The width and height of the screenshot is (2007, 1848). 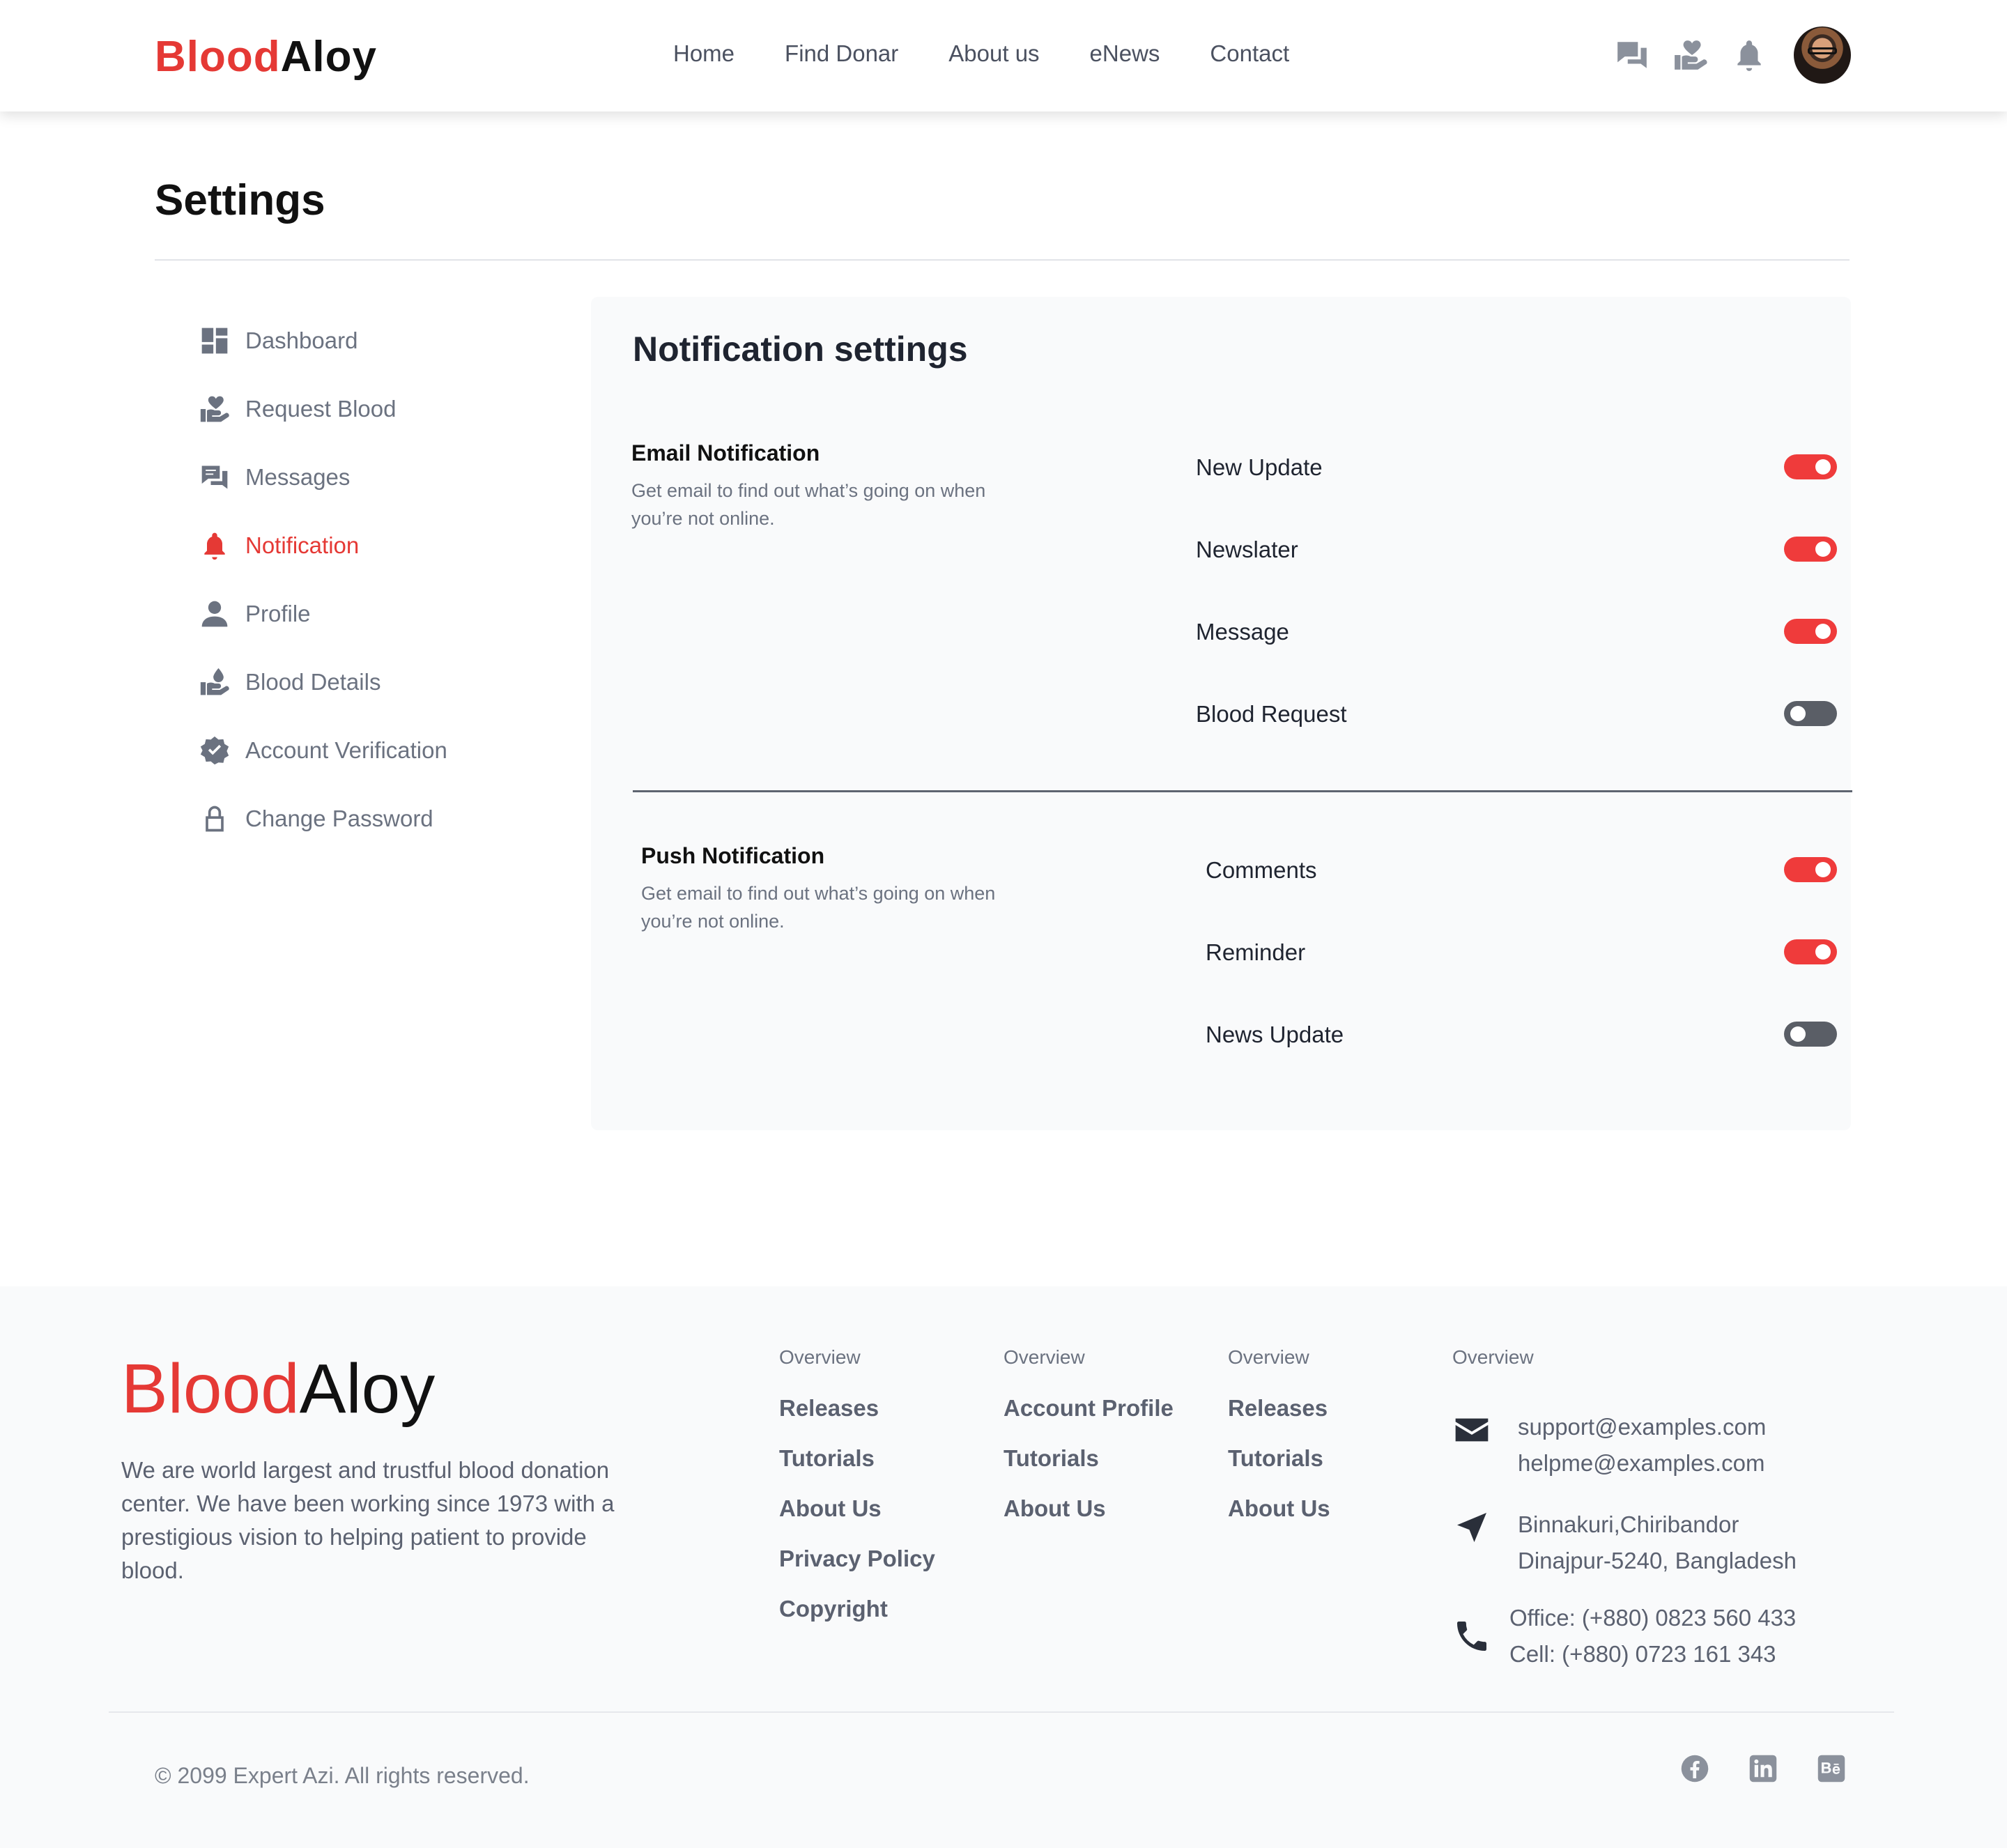 What do you see at coordinates (733, 856) in the screenshot?
I see `push-notification-heading: Push Notification` at bounding box center [733, 856].